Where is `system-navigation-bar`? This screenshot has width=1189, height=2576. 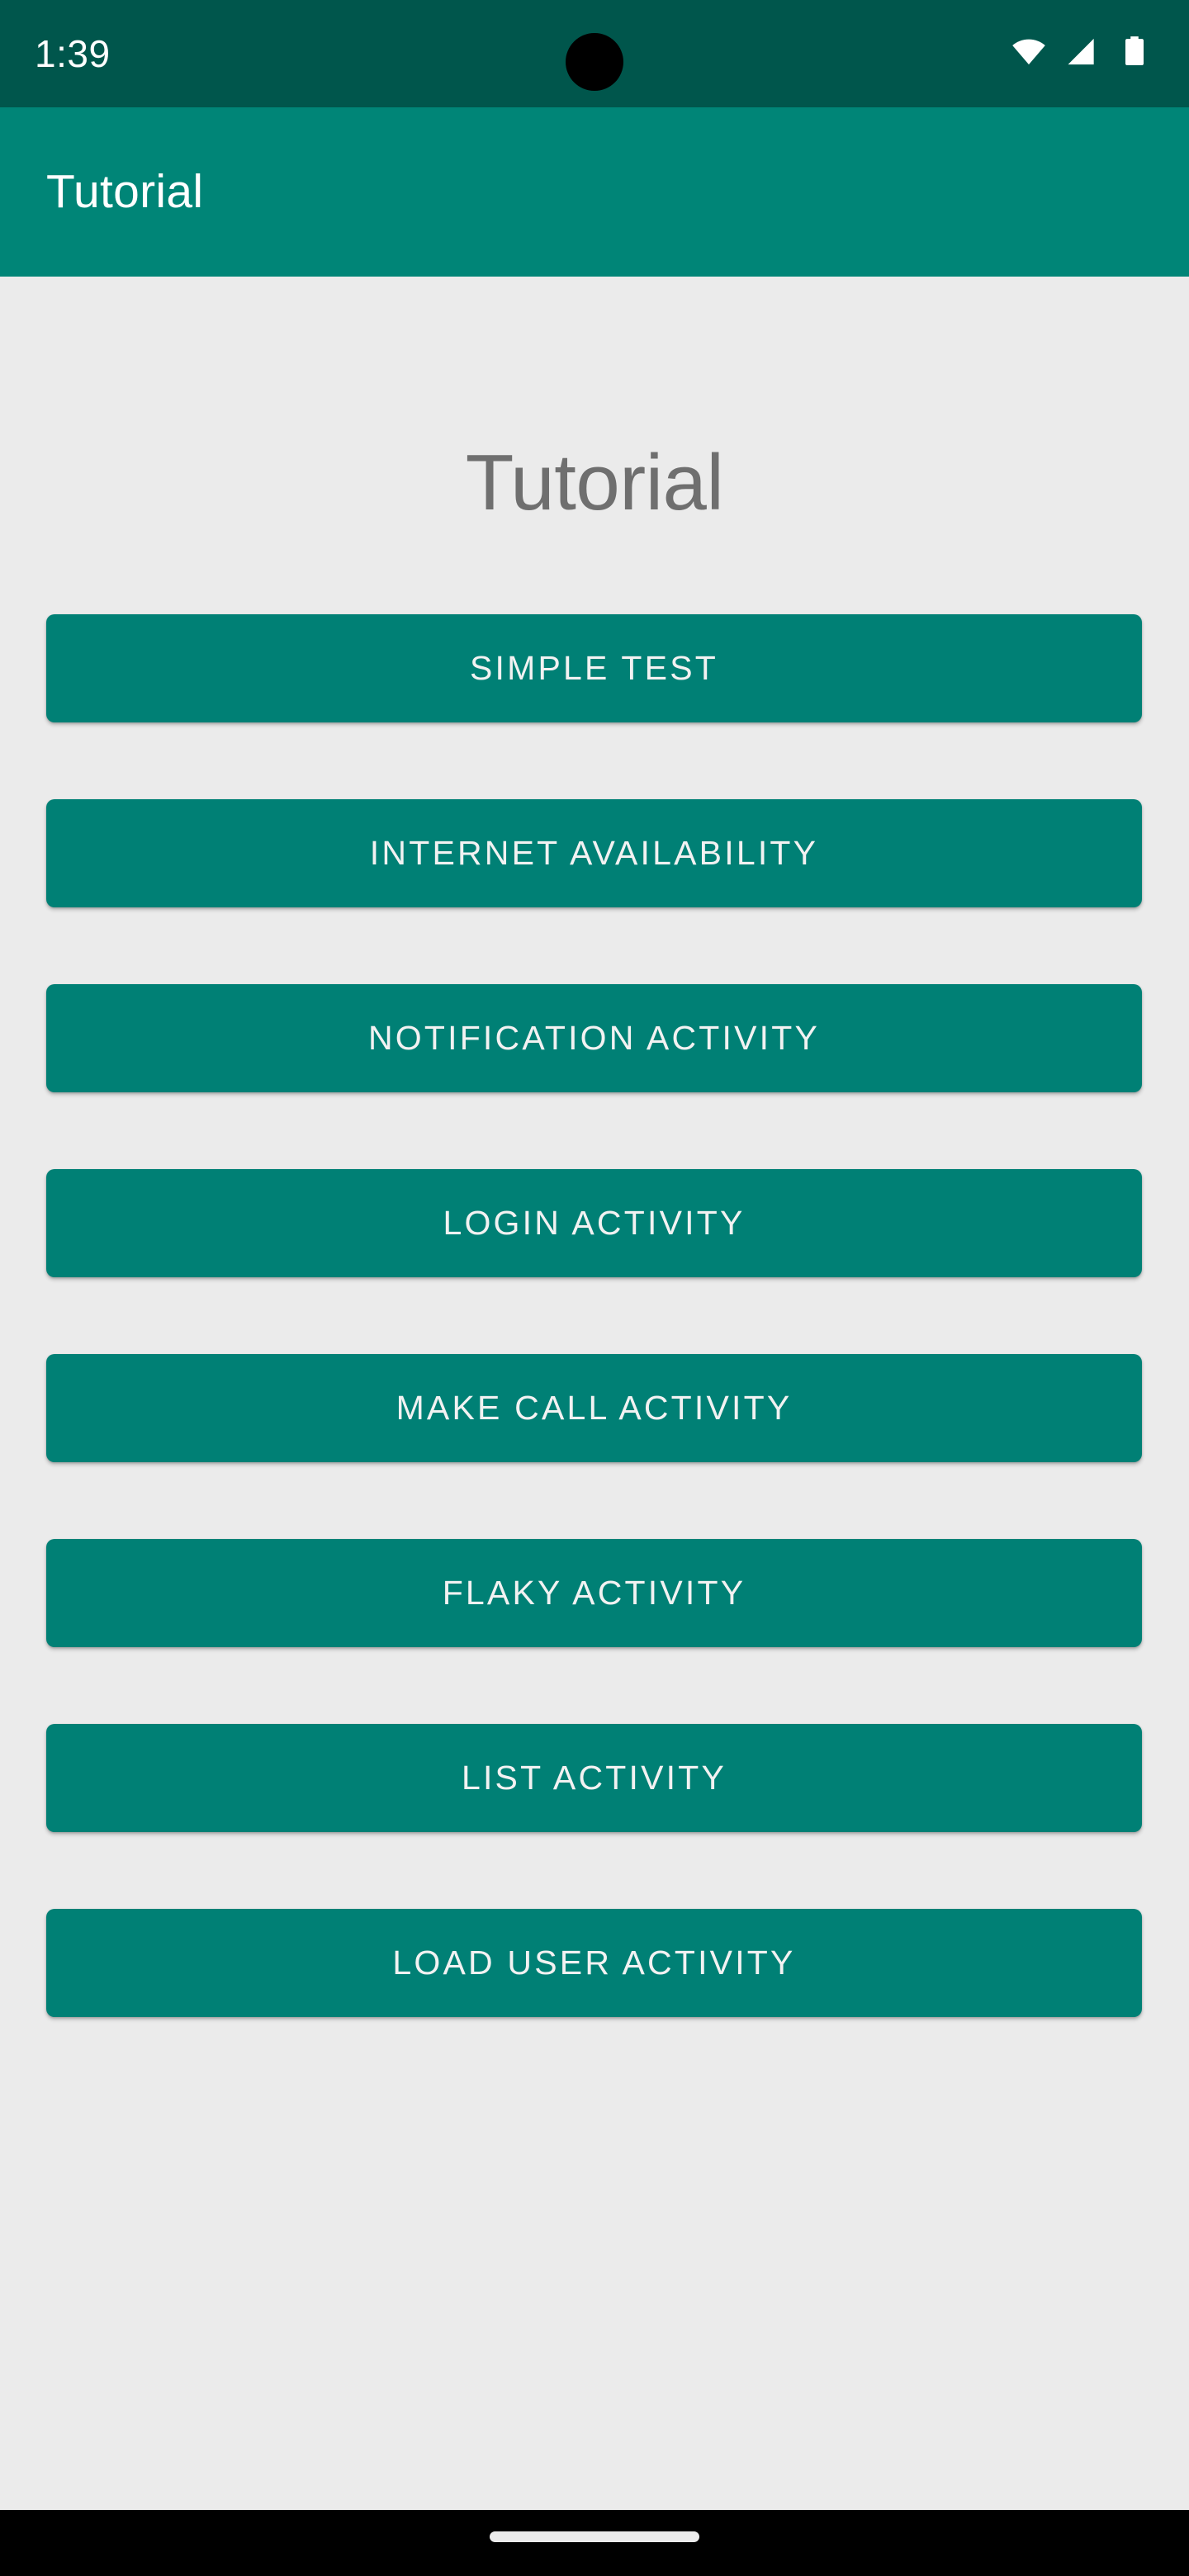
system-navigation-bar is located at coordinates (594, 2543).